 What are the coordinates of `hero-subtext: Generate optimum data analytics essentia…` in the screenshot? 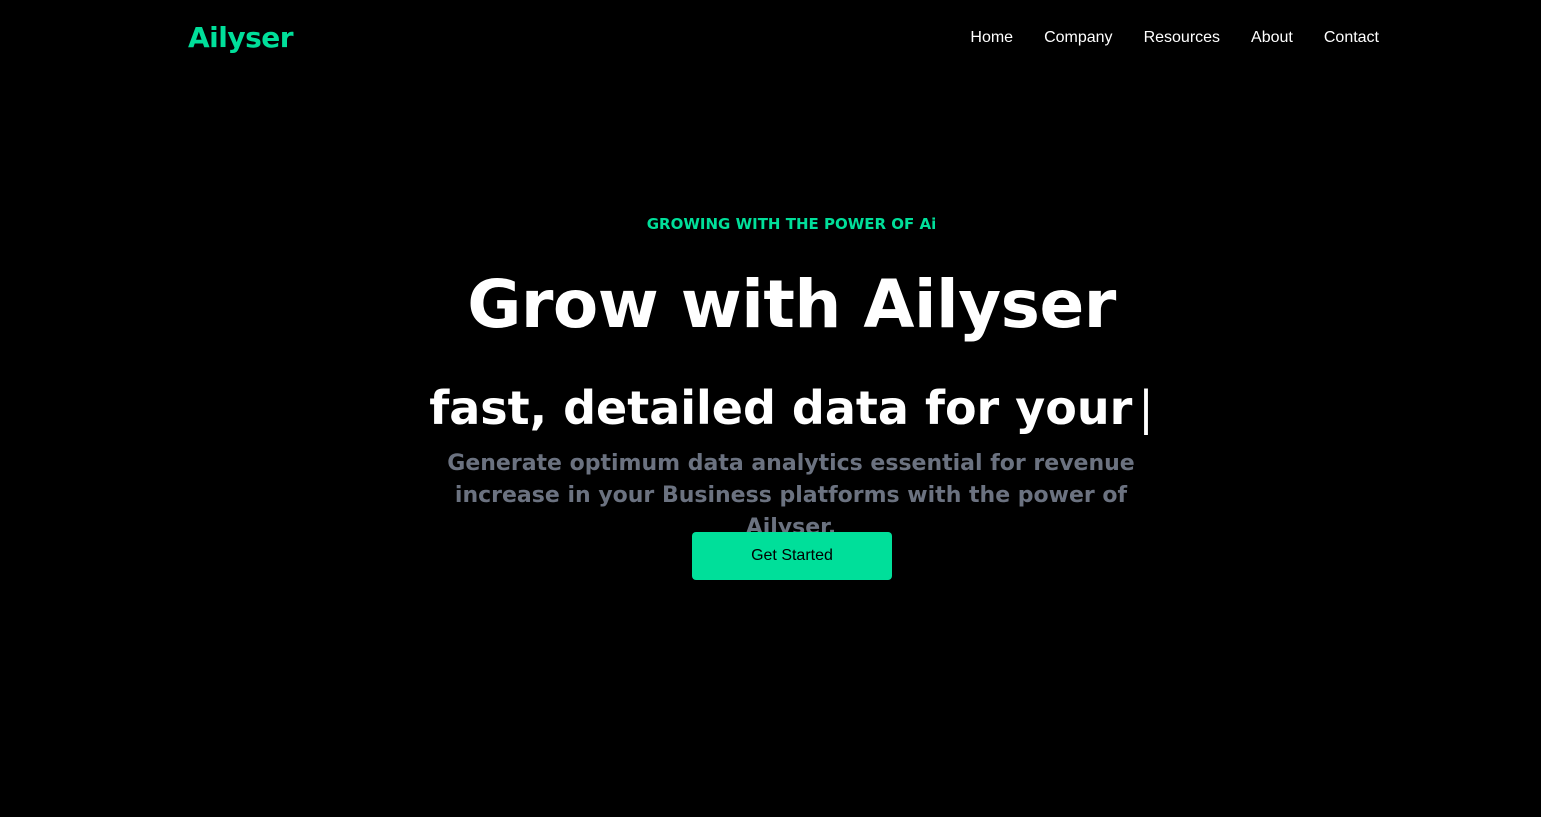 It's located at (791, 495).